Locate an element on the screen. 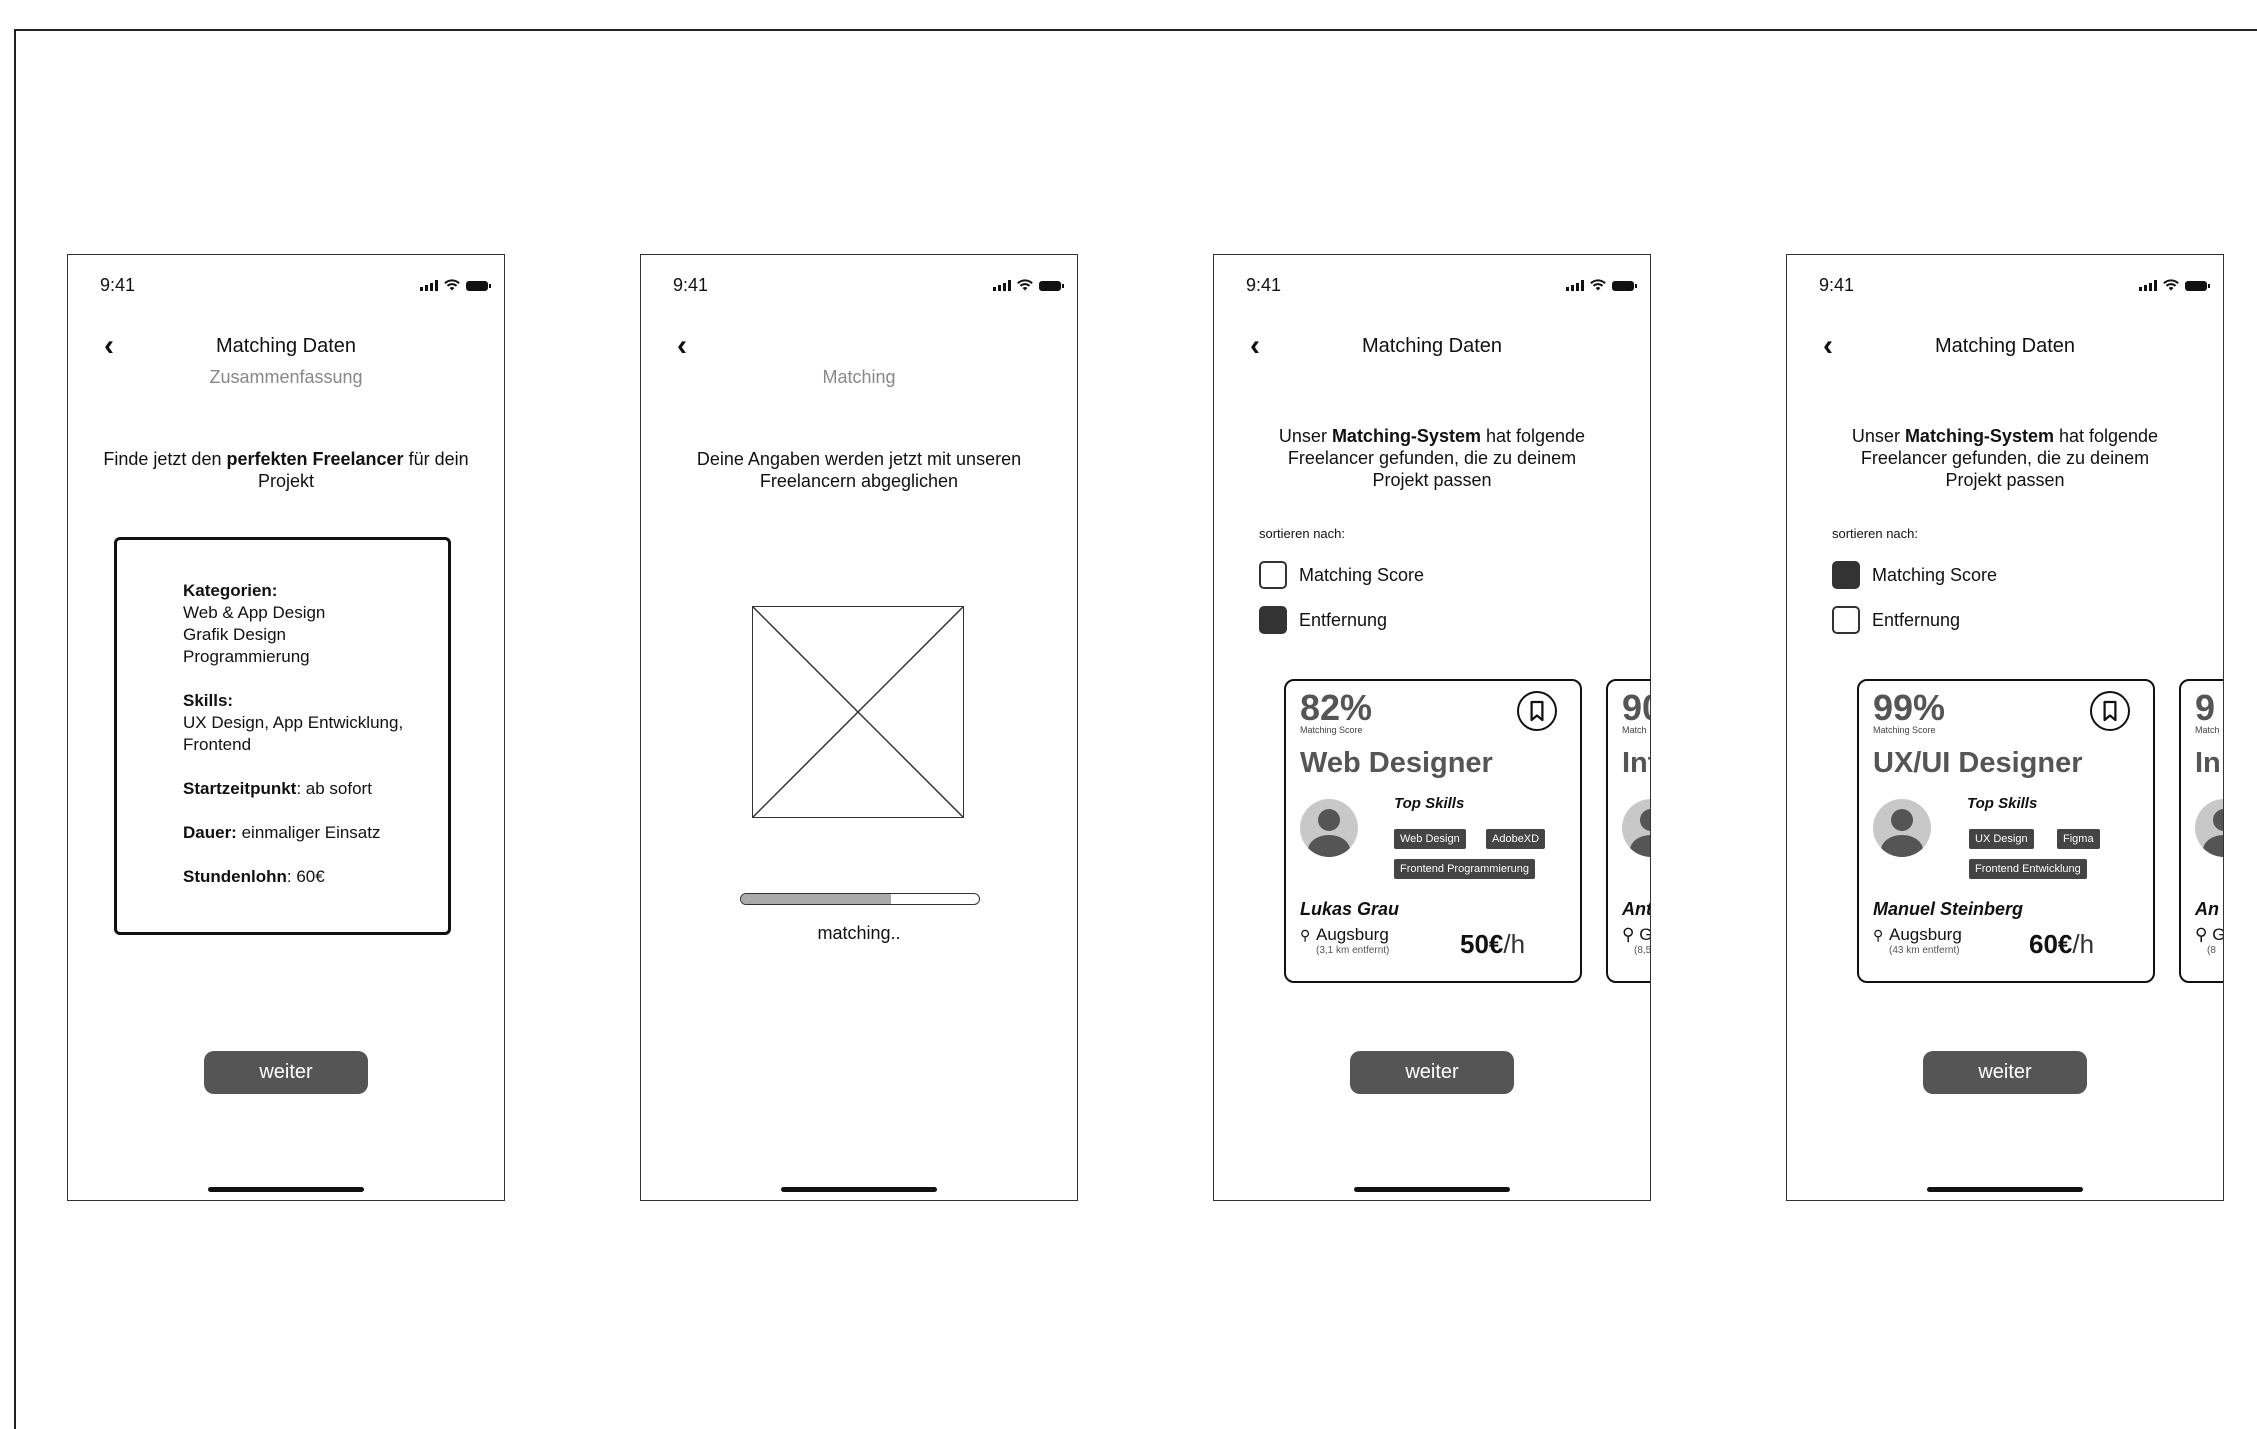  category-item: Web & App Design is located at coordinates (254, 612).